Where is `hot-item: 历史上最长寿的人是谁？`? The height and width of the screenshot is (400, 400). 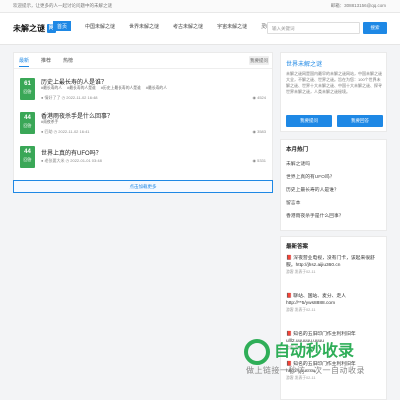 hot-item: 历史上最长寿的人是谁？ is located at coordinates (312, 189).